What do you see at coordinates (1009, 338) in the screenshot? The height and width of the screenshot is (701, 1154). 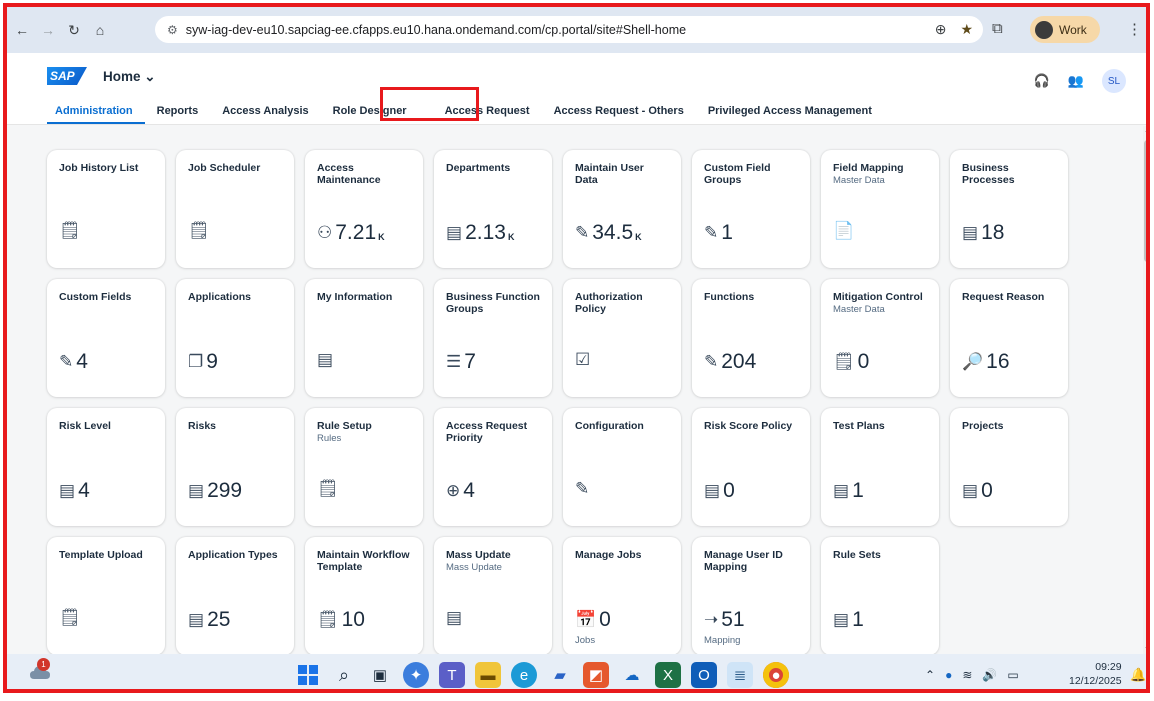 I see `tile-request-reason: Request Reason 🔎 16` at bounding box center [1009, 338].